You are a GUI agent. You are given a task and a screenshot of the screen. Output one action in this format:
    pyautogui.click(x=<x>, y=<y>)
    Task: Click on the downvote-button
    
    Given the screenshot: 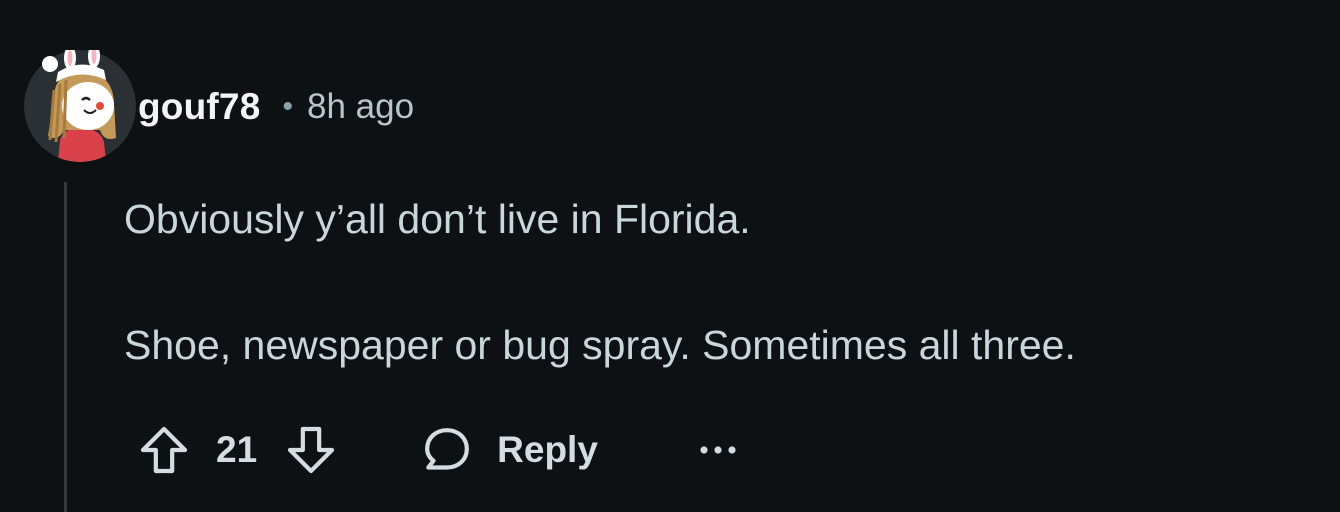 What is the action you would take?
    pyautogui.click(x=311, y=450)
    